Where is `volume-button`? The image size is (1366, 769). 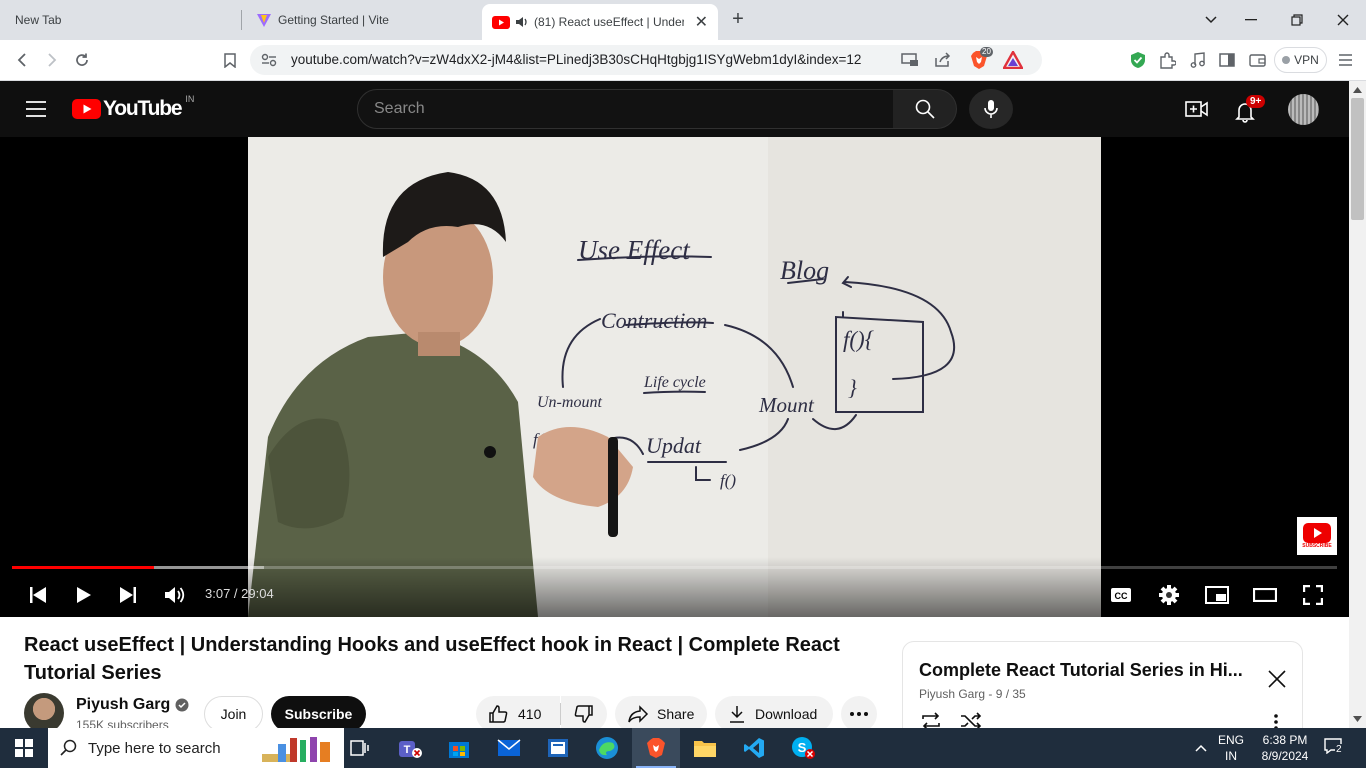 volume-button is located at coordinates (175, 595).